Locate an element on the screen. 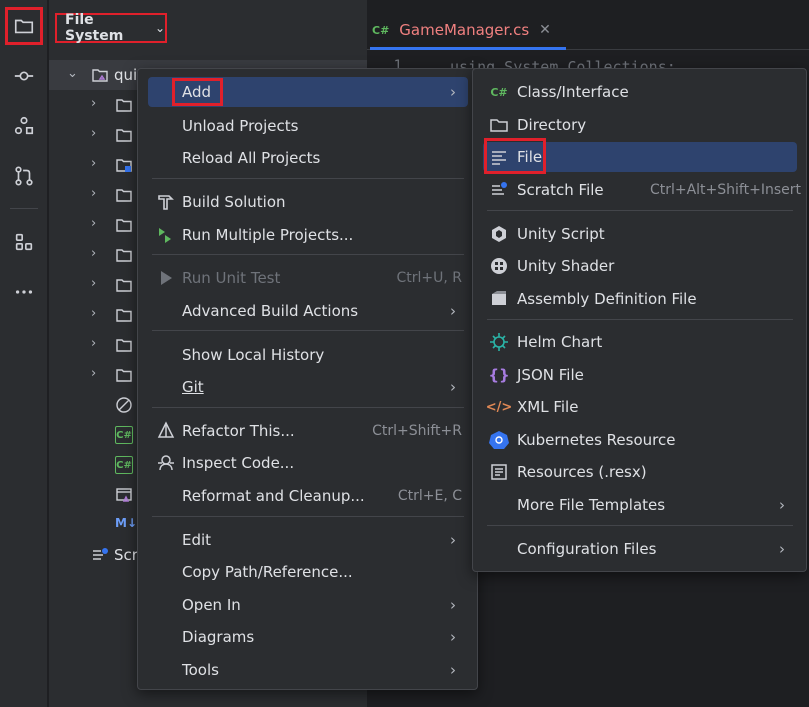 This screenshot has height=707, width=809. menu-item-label: Show Local History is located at coordinates (253, 355).